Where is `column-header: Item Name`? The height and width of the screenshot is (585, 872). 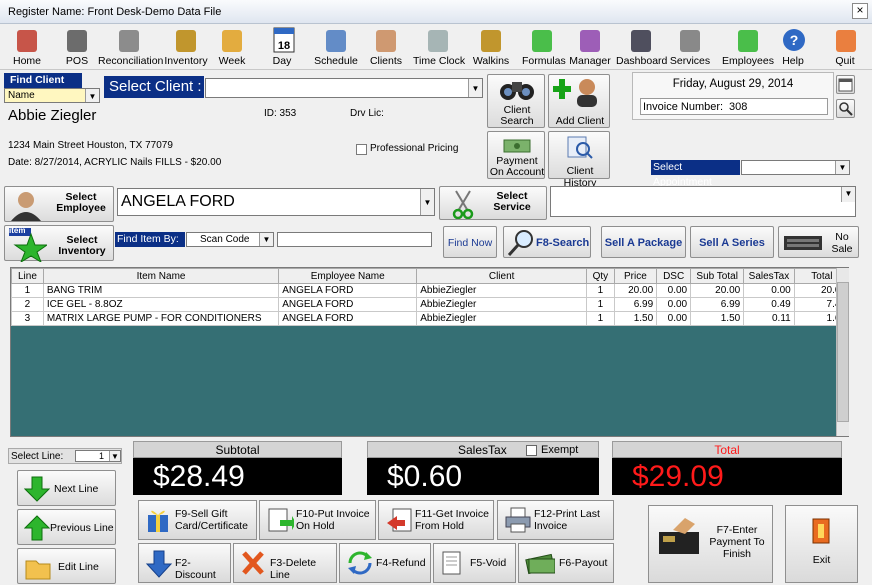 column-header: Item Name is located at coordinates (161, 276).